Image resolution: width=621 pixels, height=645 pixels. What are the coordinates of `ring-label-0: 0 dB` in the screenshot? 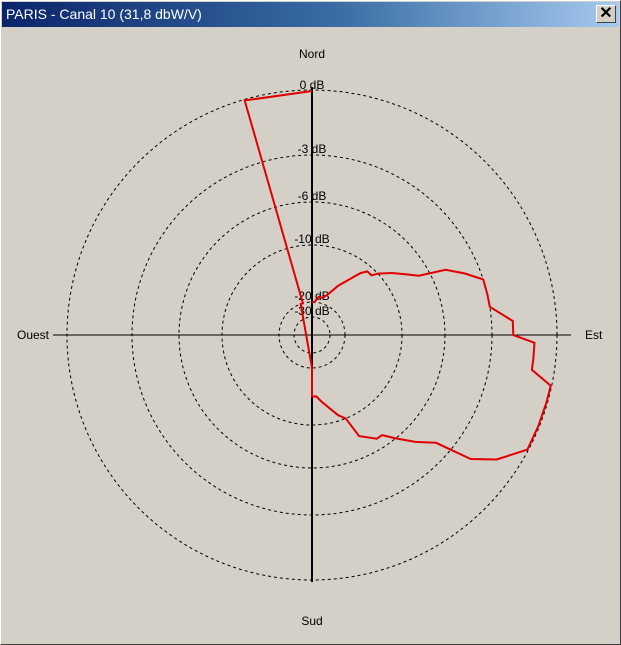 It's located at (312, 85).